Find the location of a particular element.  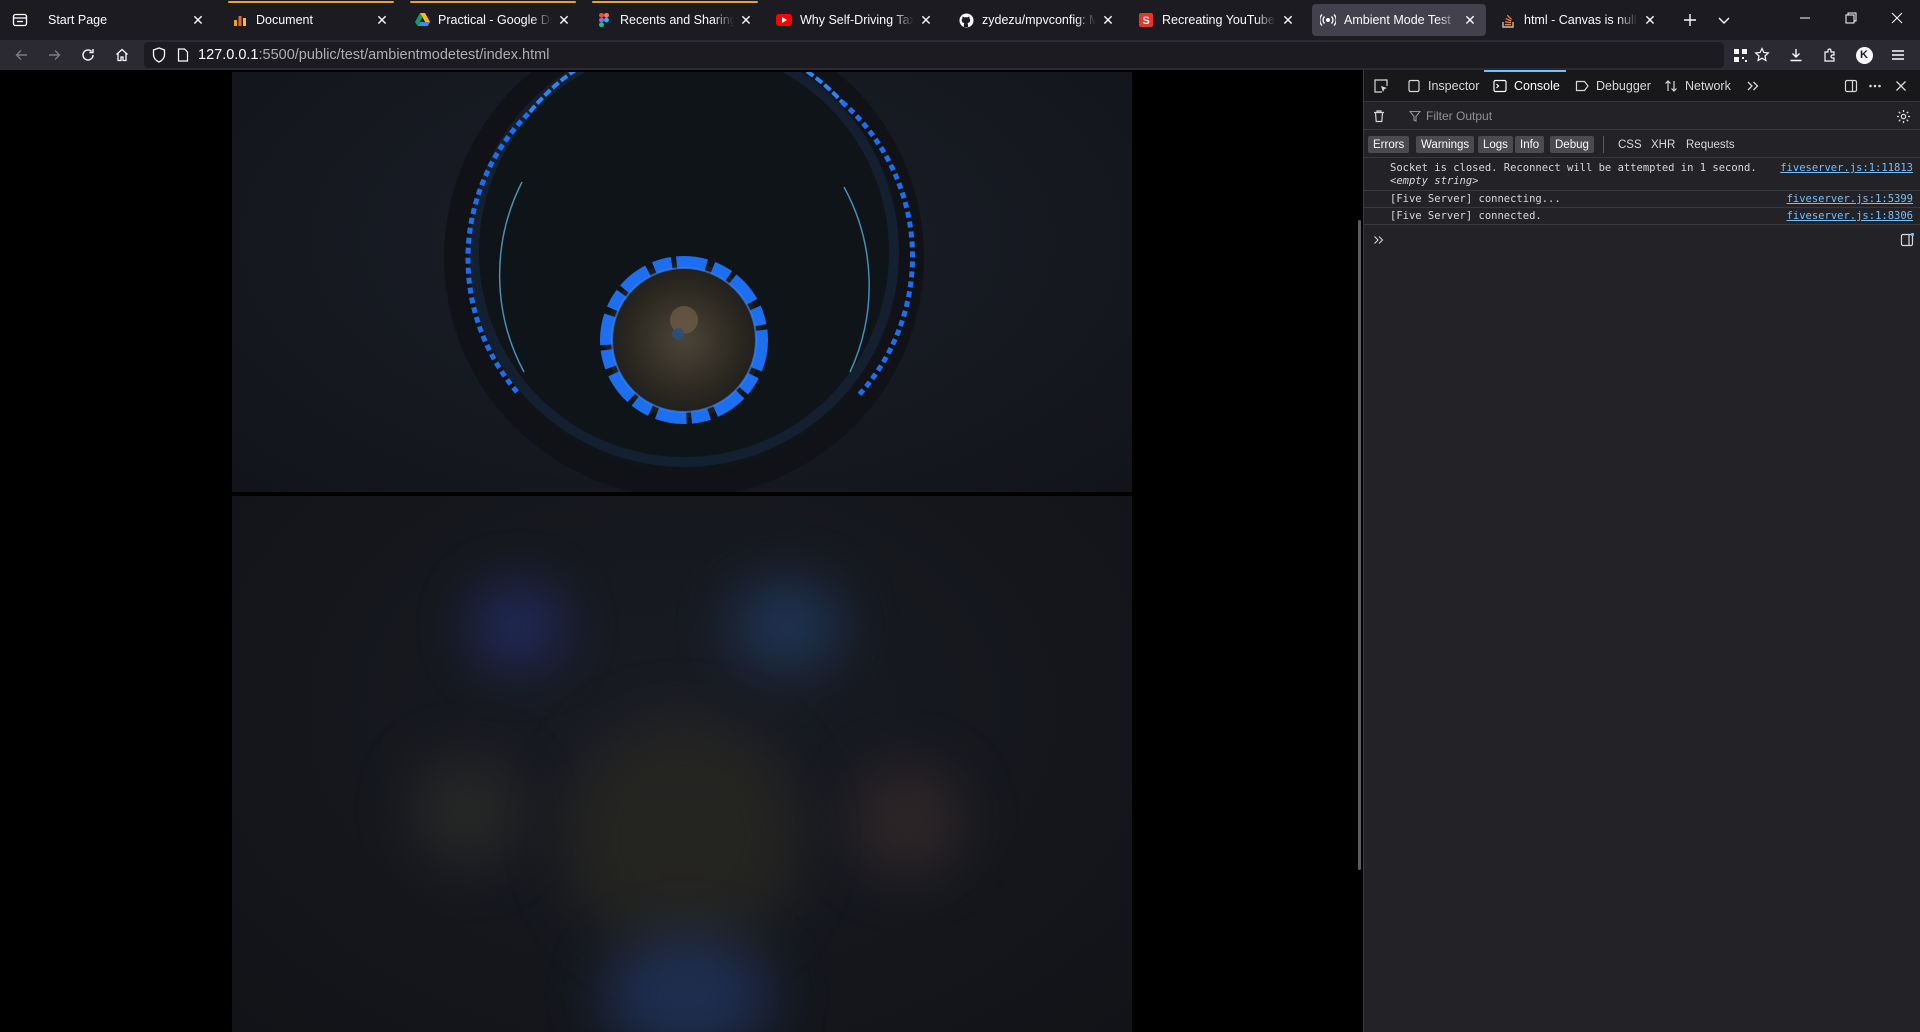

devtools-tab-inspector: Inspector is located at coordinates (1449, 86).